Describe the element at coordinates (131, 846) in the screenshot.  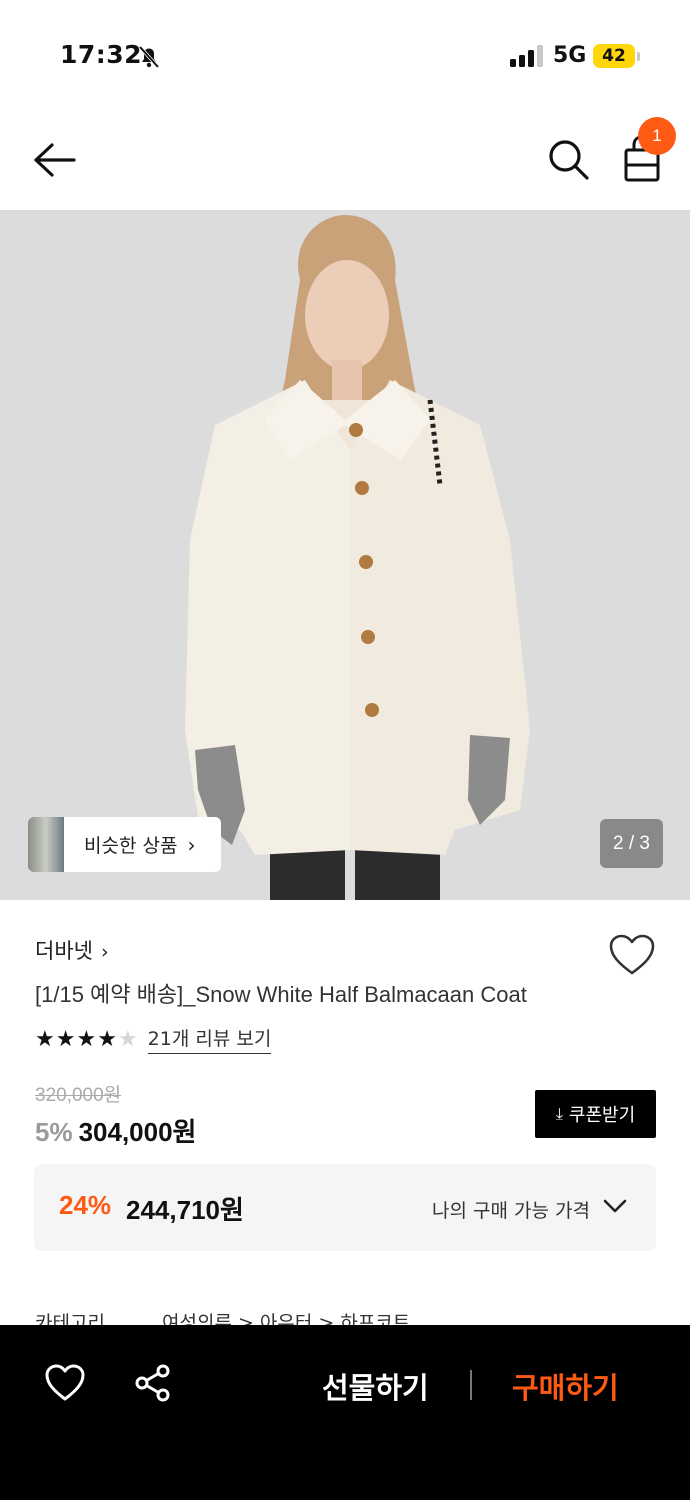
I see `similar-products-label: 비슷한 상품` at that location.